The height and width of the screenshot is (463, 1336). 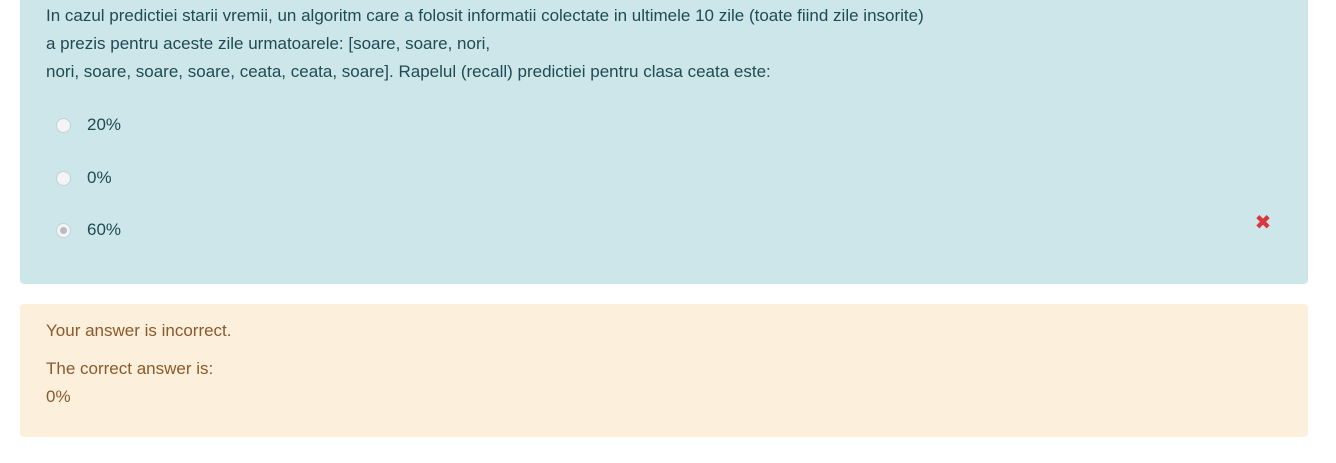 What do you see at coordinates (84, 178) in the screenshot?
I see `answer-option-2: 0%` at bounding box center [84, 178].